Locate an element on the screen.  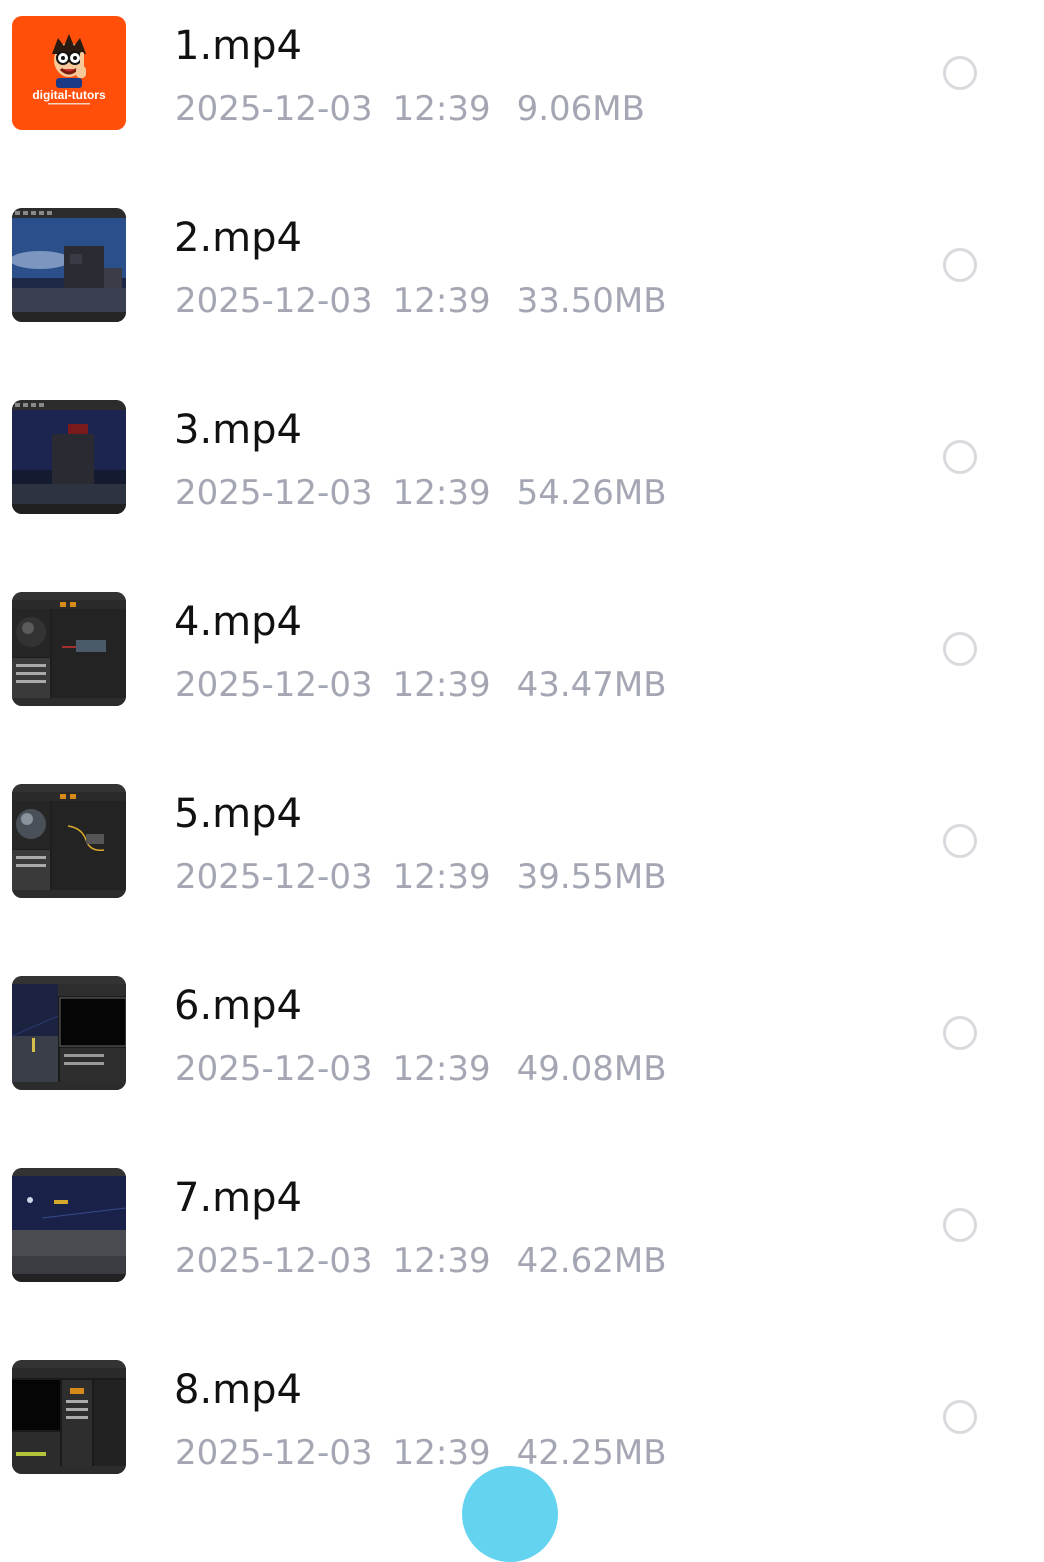
file-size: 33.50MB is located at coordinates (591, 301).